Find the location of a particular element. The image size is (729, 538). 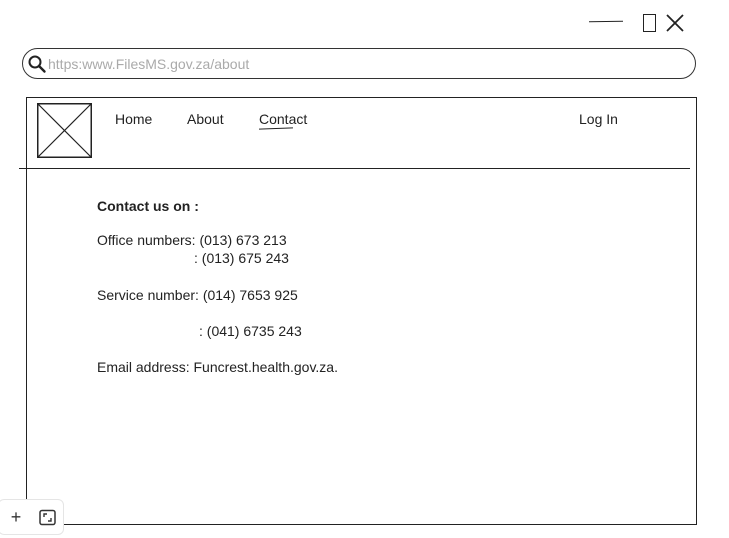

plus-icon: + is located at coordinates (16, 517).